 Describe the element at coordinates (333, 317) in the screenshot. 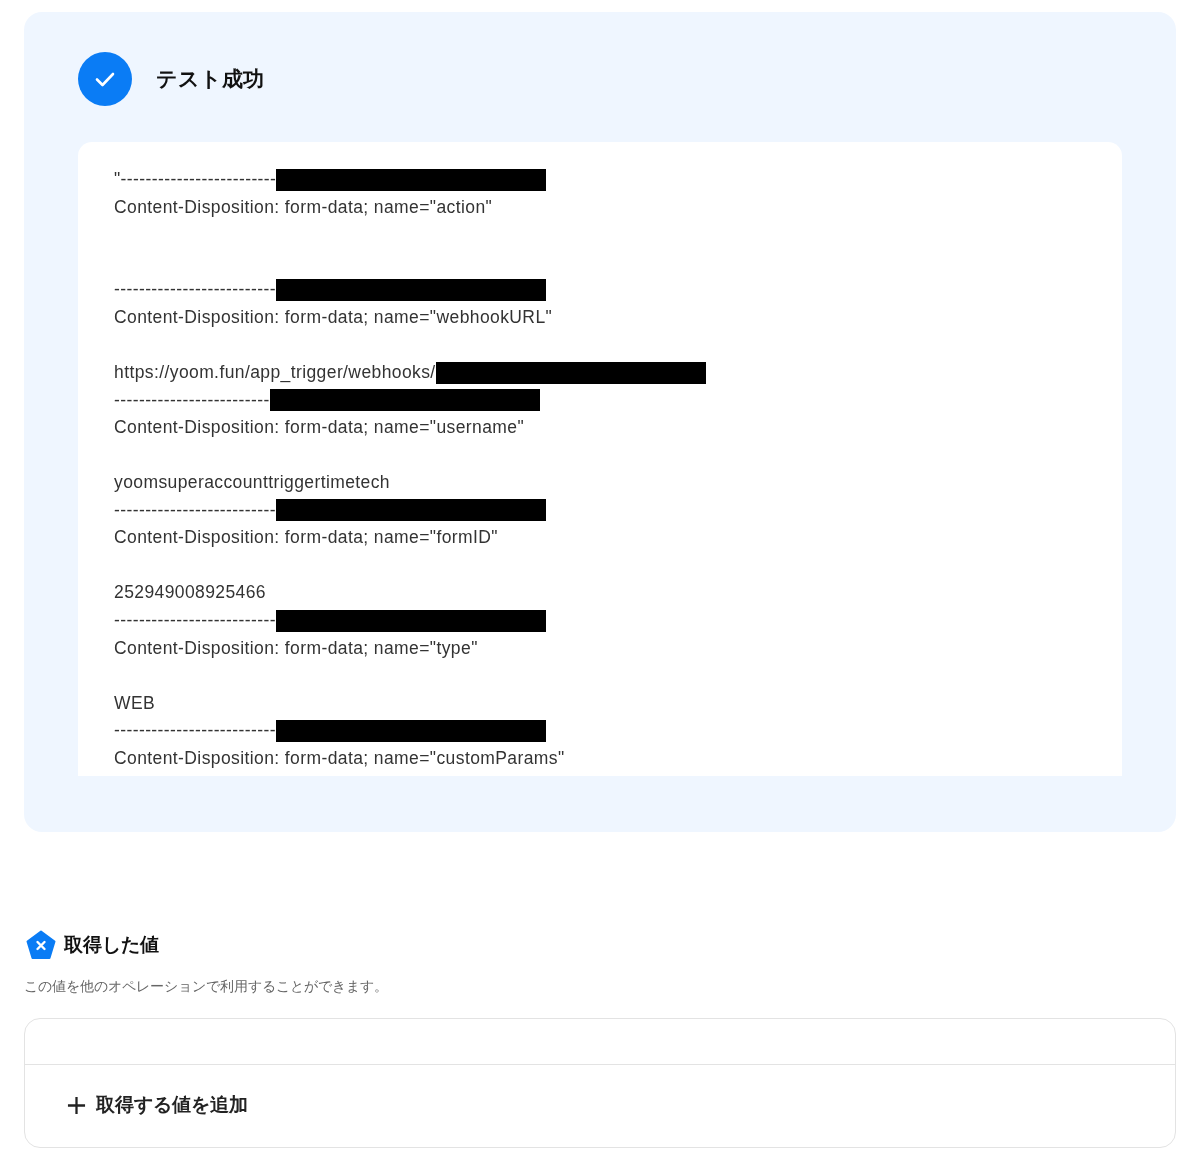

I see `output-line: Content-Disposition: form-data; name="webhookURL"` at that location.